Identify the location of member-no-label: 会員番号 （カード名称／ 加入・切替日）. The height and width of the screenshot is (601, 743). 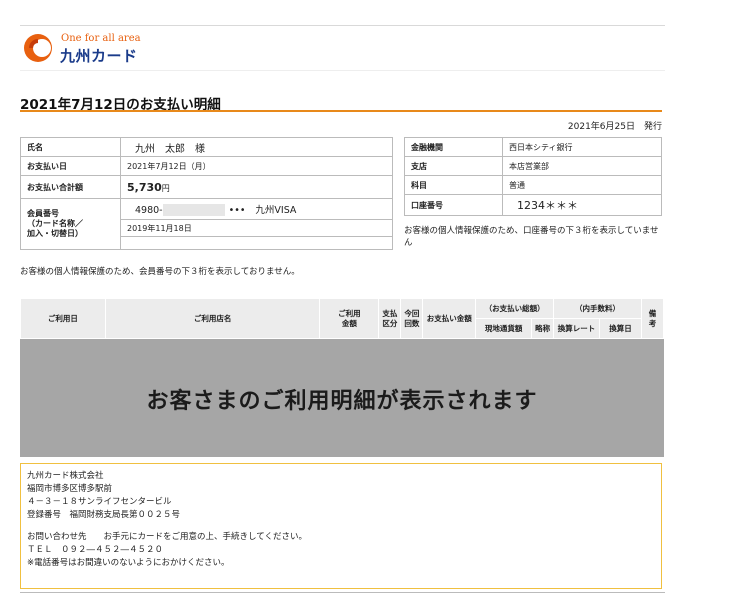
(70, 224).